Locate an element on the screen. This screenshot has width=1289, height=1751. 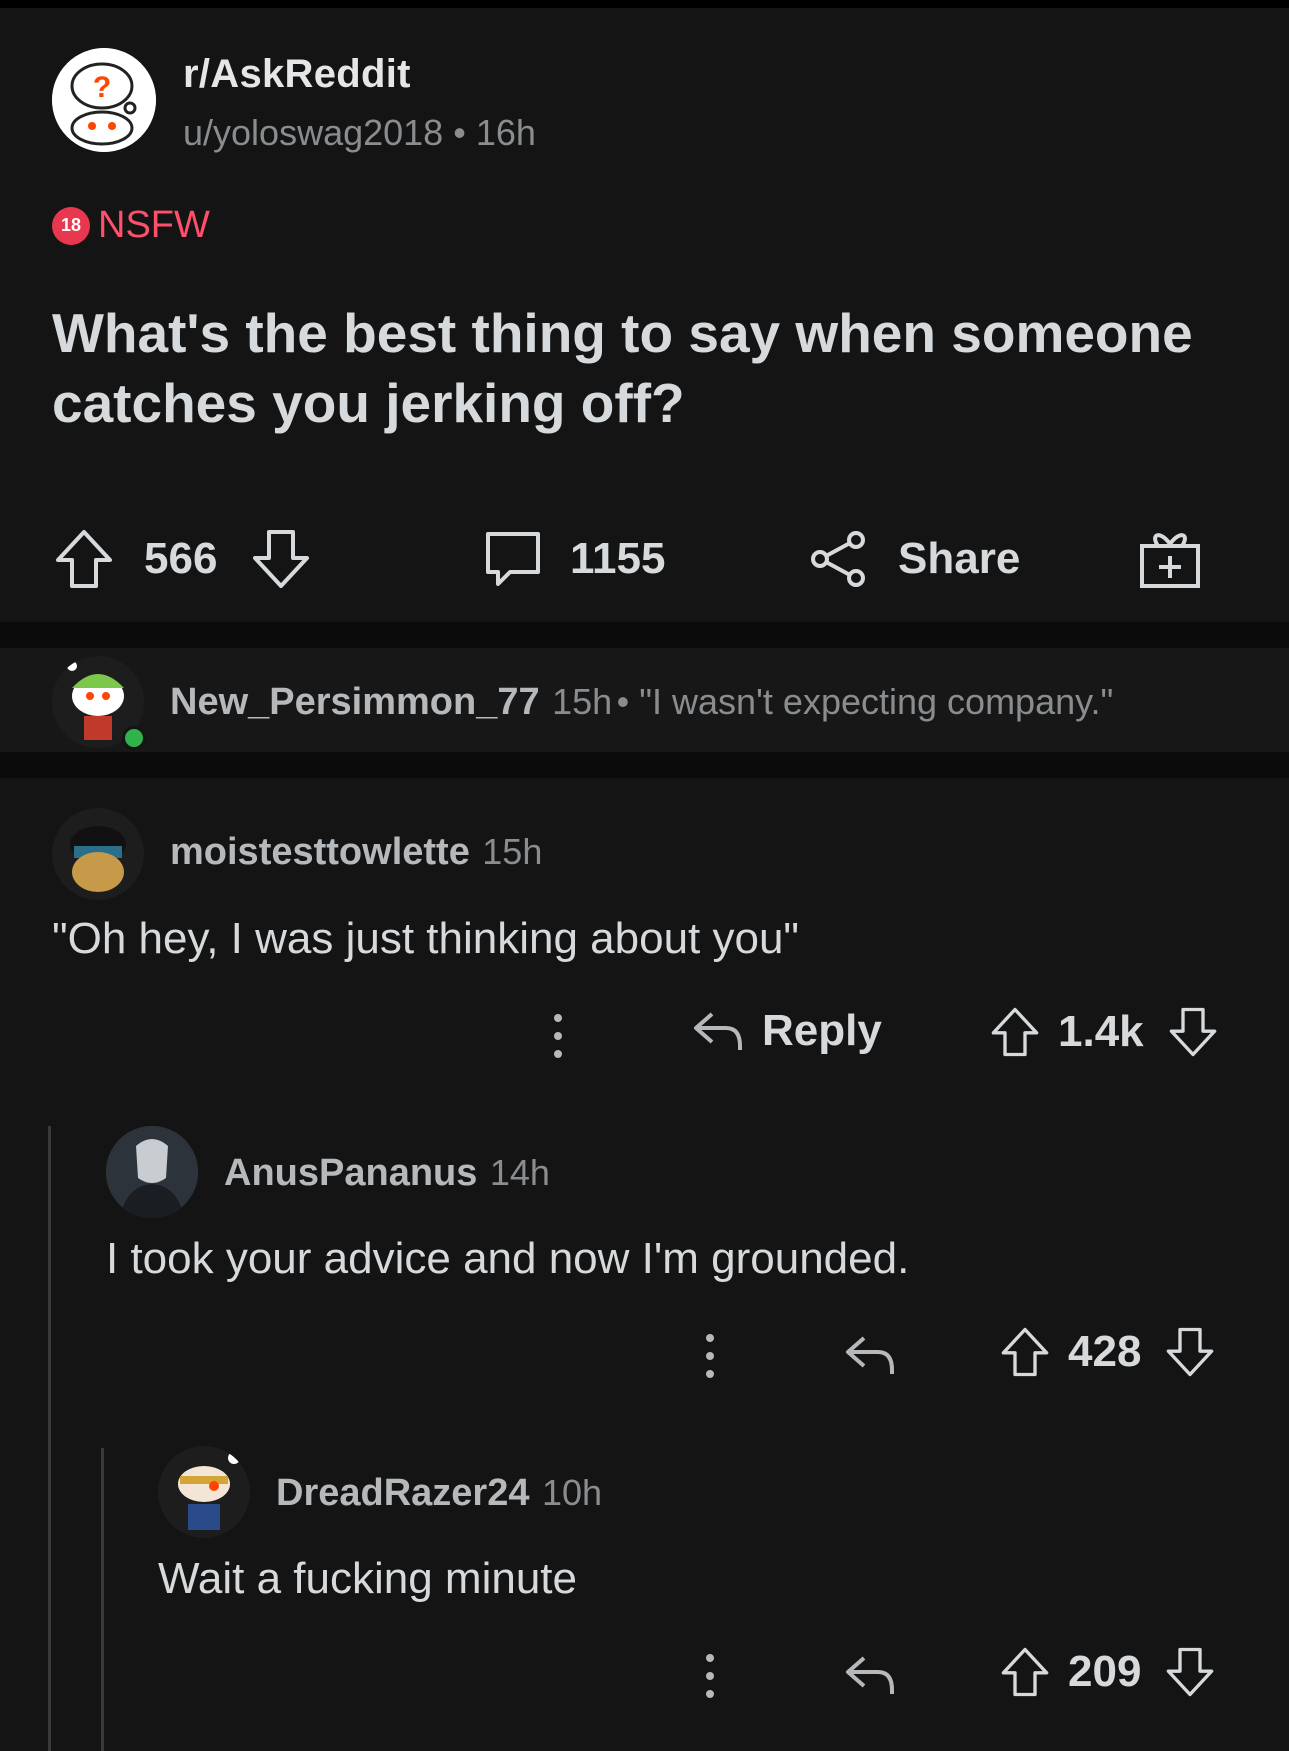
comment-score: 428 is located at coordinates (1105, 1351).